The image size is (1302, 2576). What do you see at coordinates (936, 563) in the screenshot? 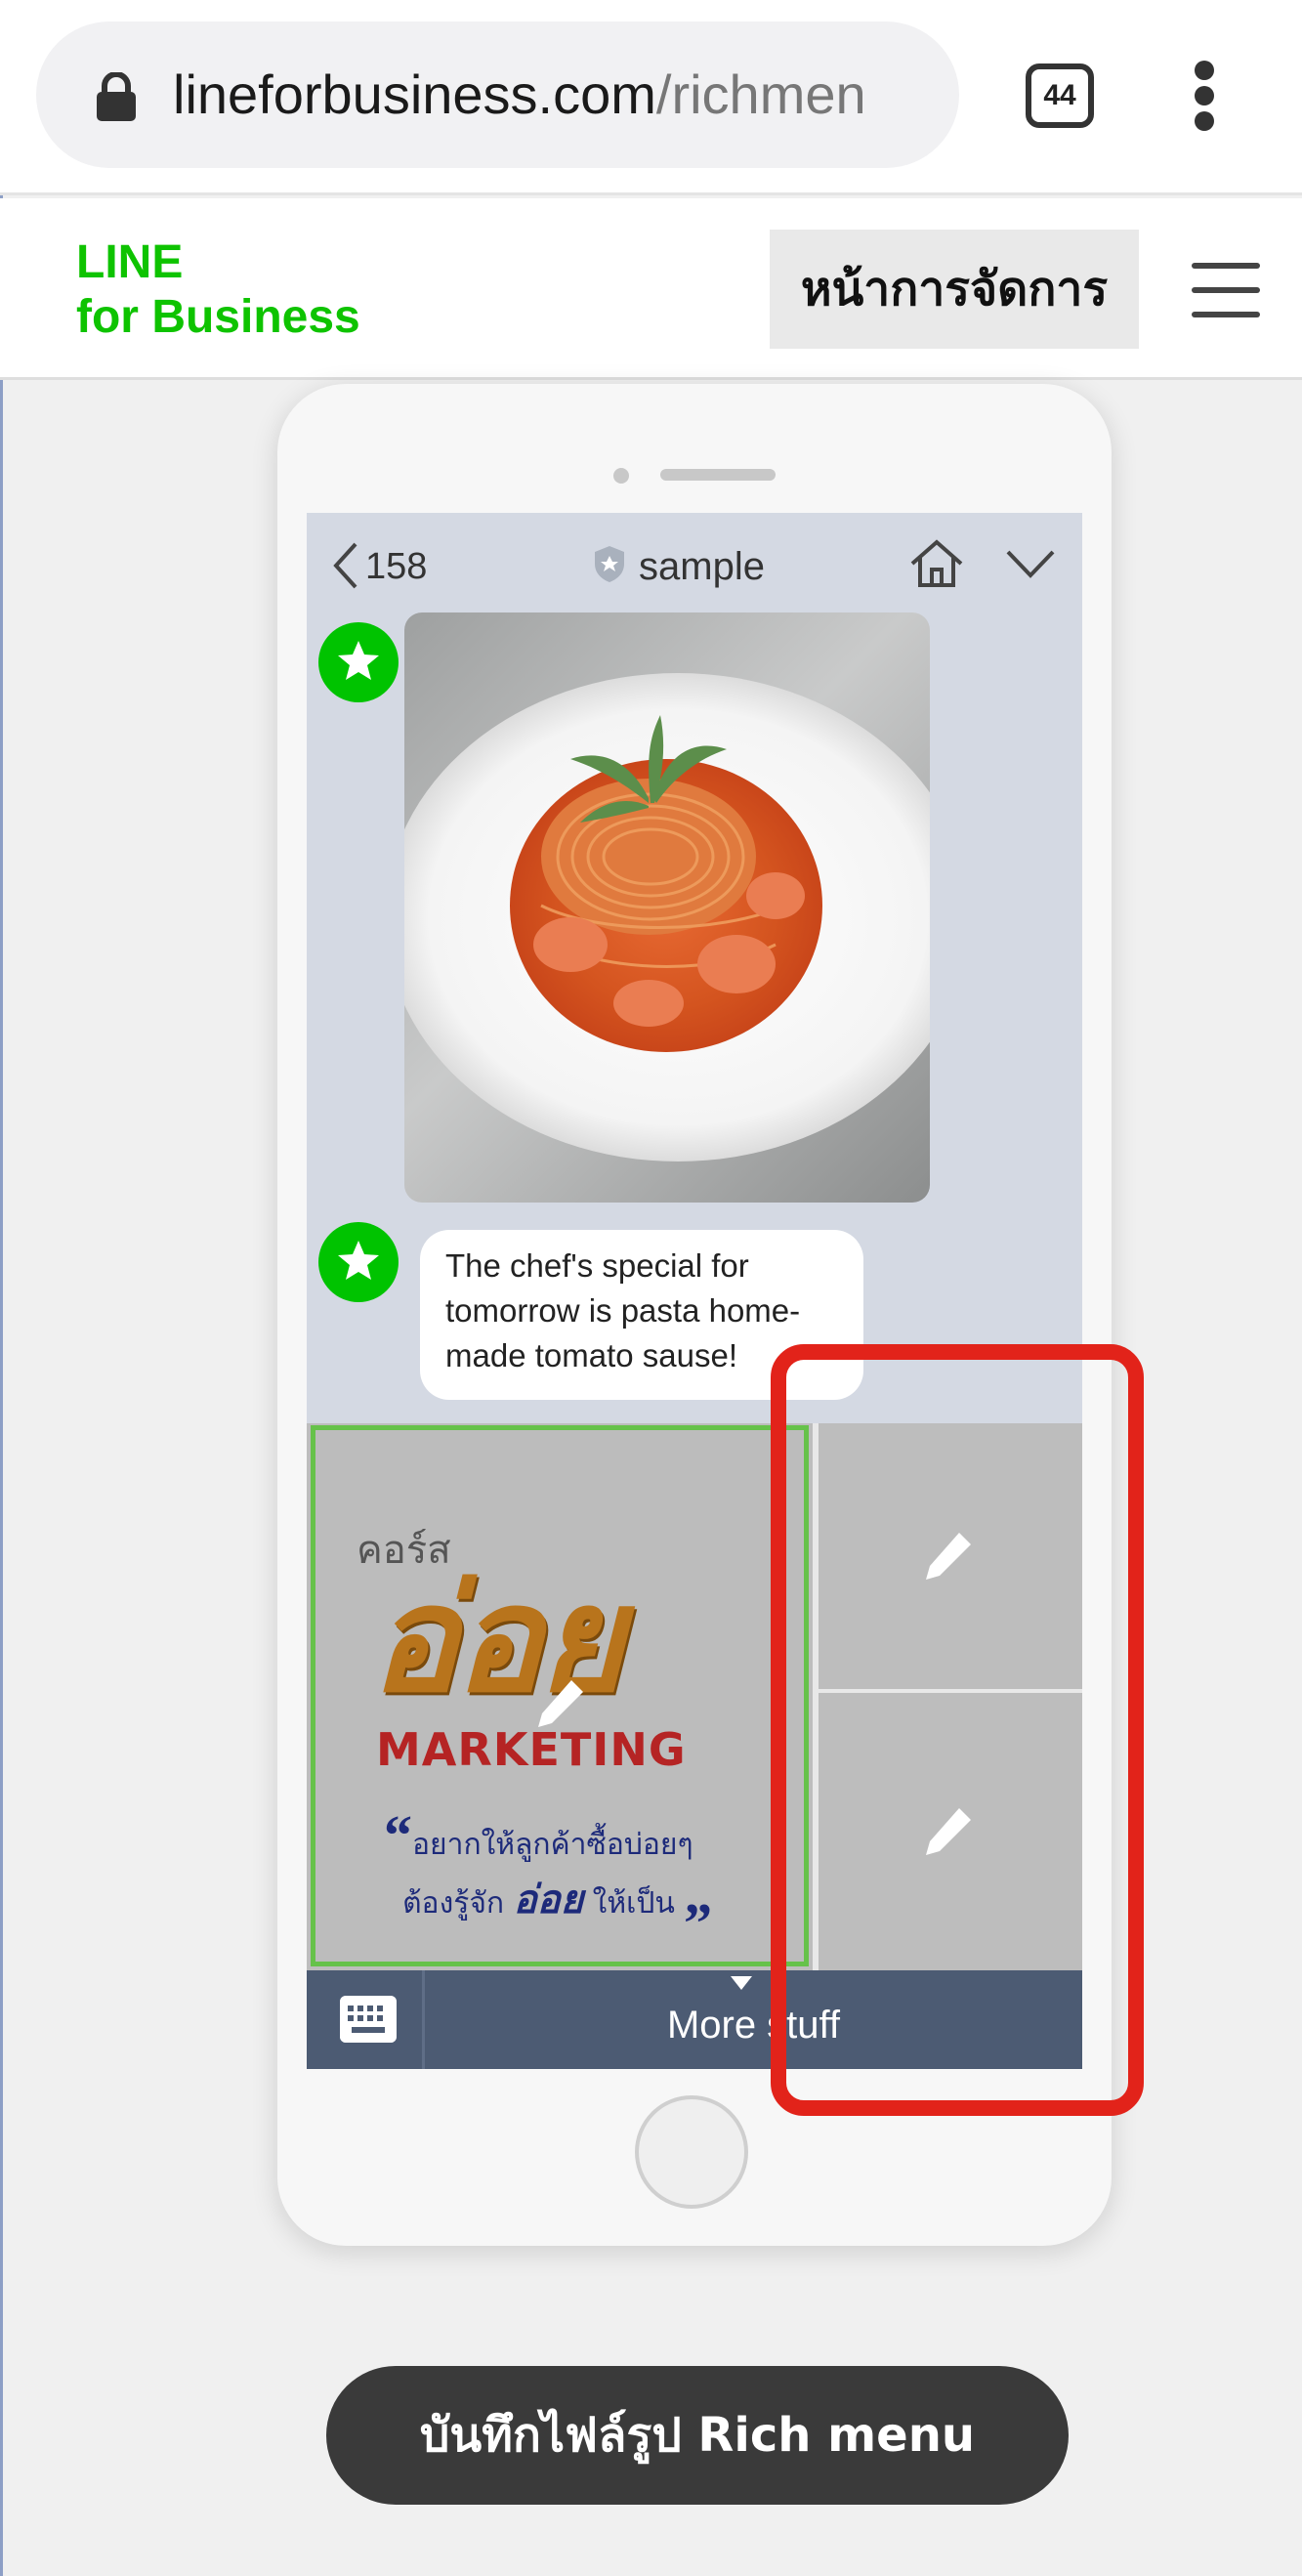
I see `home-icon` at bounding box center [936, 563].